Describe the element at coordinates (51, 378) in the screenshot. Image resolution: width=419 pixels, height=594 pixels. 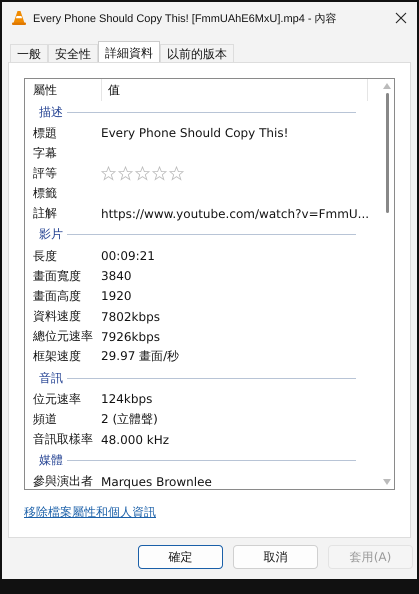
I see `group-heading: 音訊` at that location.